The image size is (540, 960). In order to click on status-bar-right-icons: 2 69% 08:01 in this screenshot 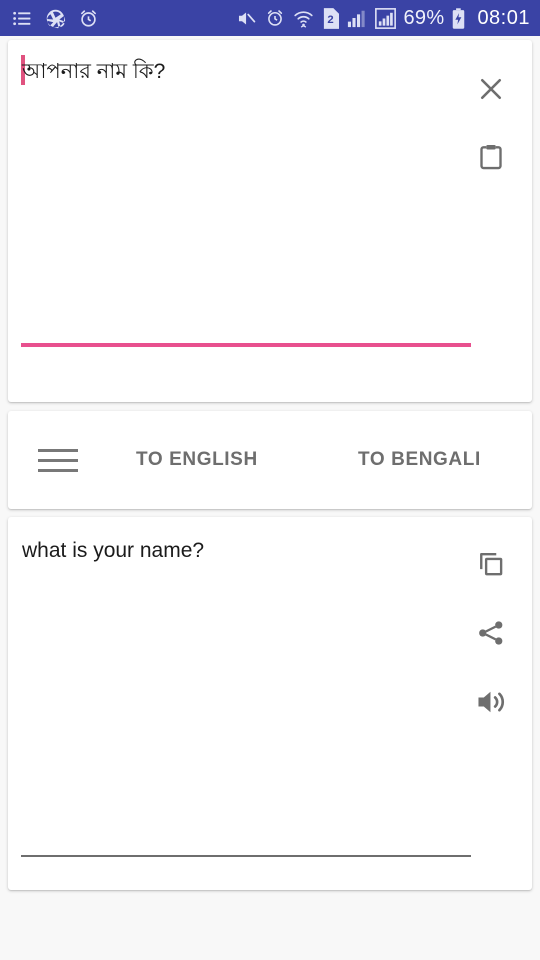, I will do `click(383, 18)`.